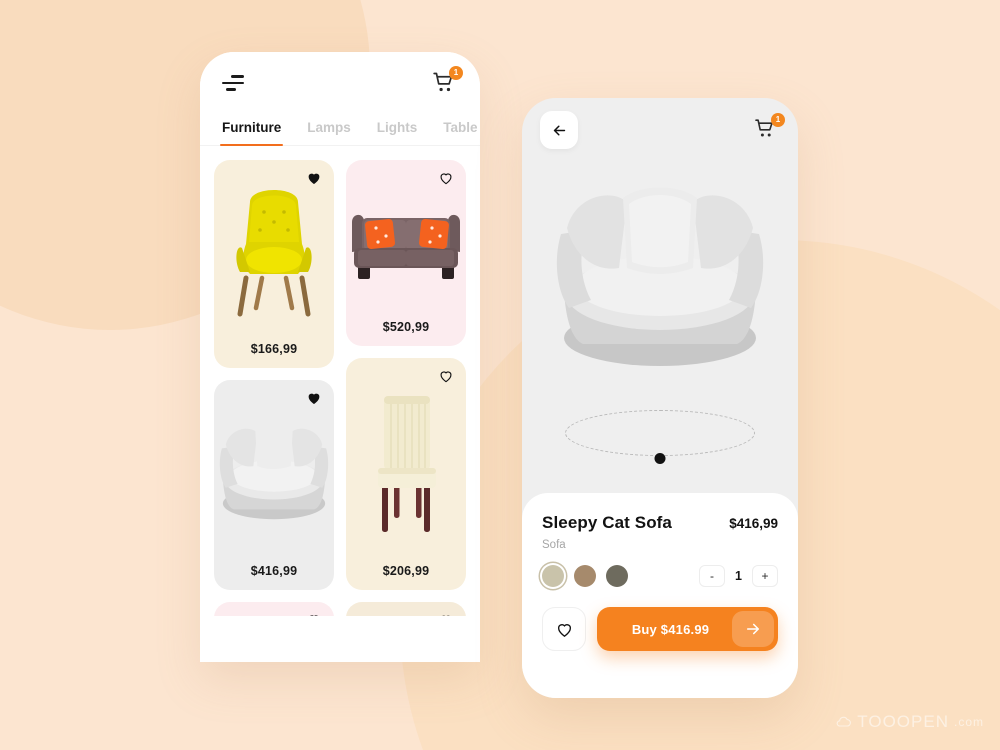 This screenshot has width=1000, height=750. I want to click on product-card-gray-round-sofa: $416,99, so click(274, 485).